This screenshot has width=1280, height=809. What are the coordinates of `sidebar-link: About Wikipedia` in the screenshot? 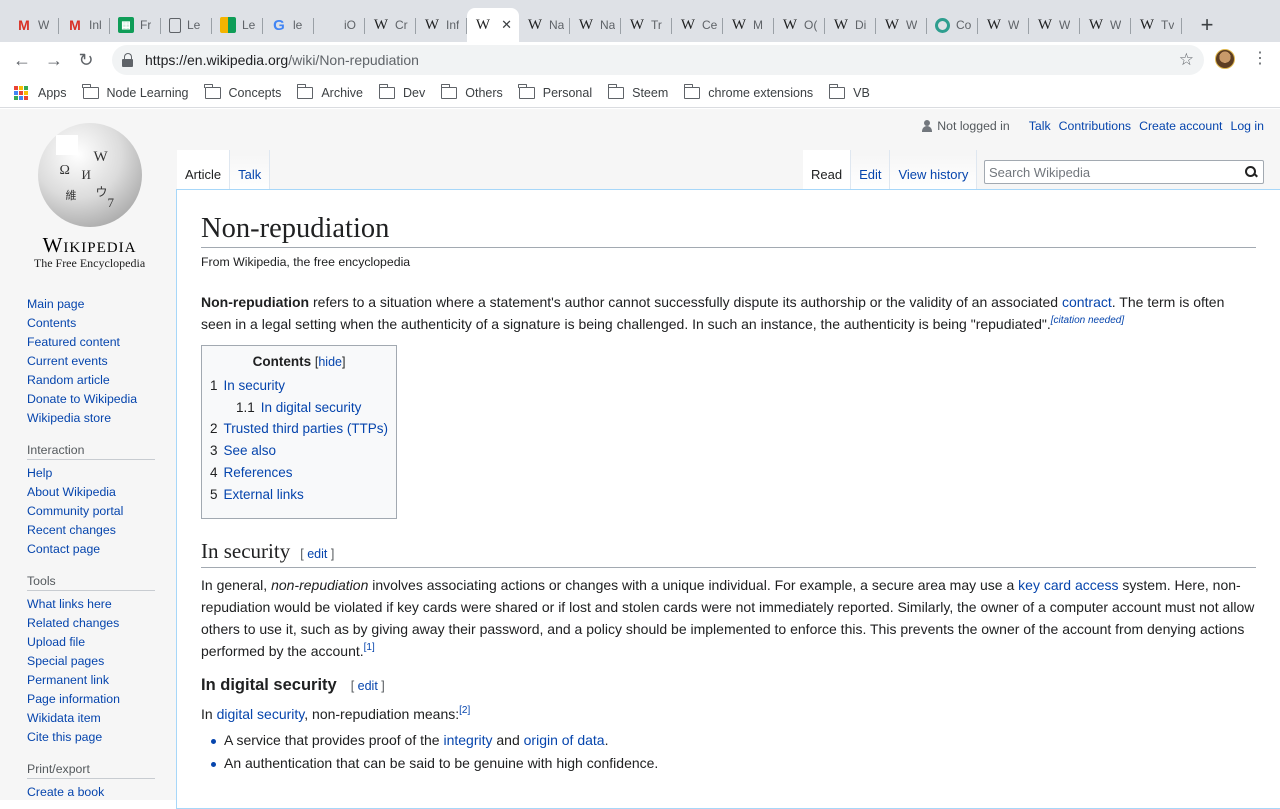 It's located at (91, 492).